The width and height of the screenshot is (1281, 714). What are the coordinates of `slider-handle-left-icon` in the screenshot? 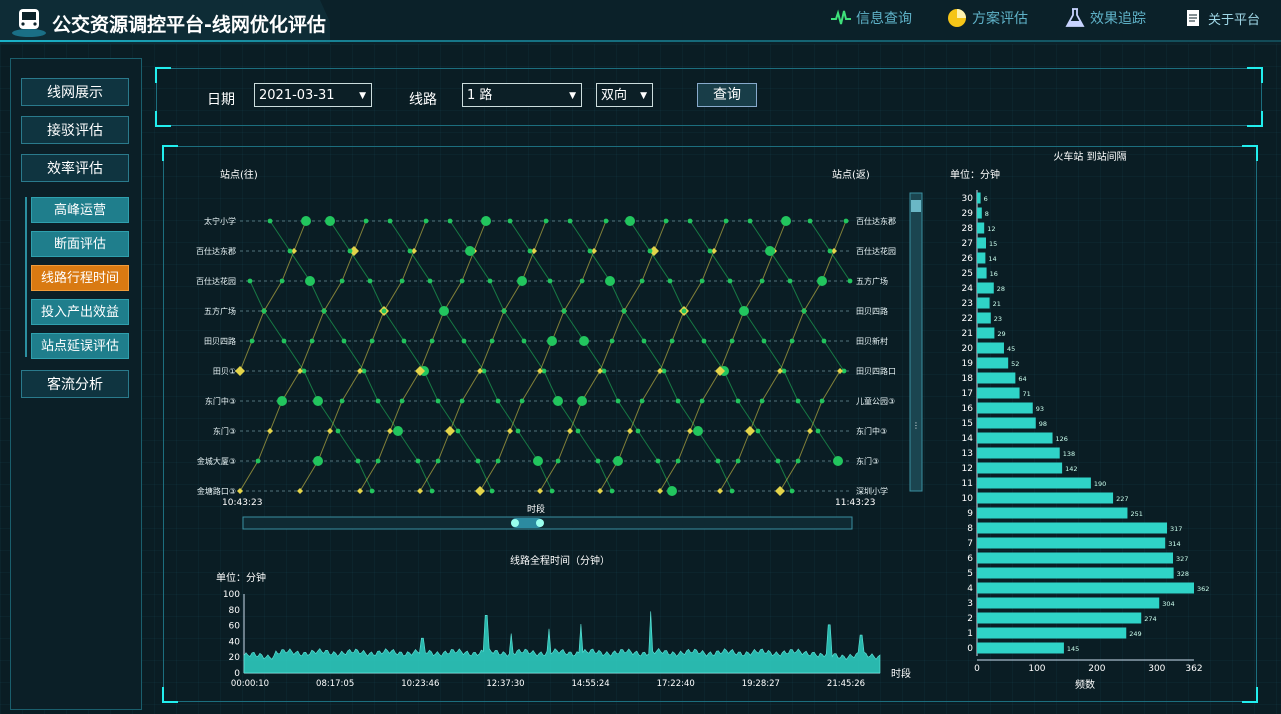 It's located at (515, 523).